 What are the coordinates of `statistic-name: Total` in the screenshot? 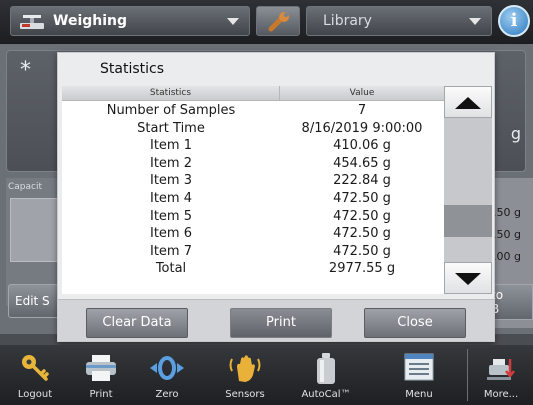 It's located at (171, 269).